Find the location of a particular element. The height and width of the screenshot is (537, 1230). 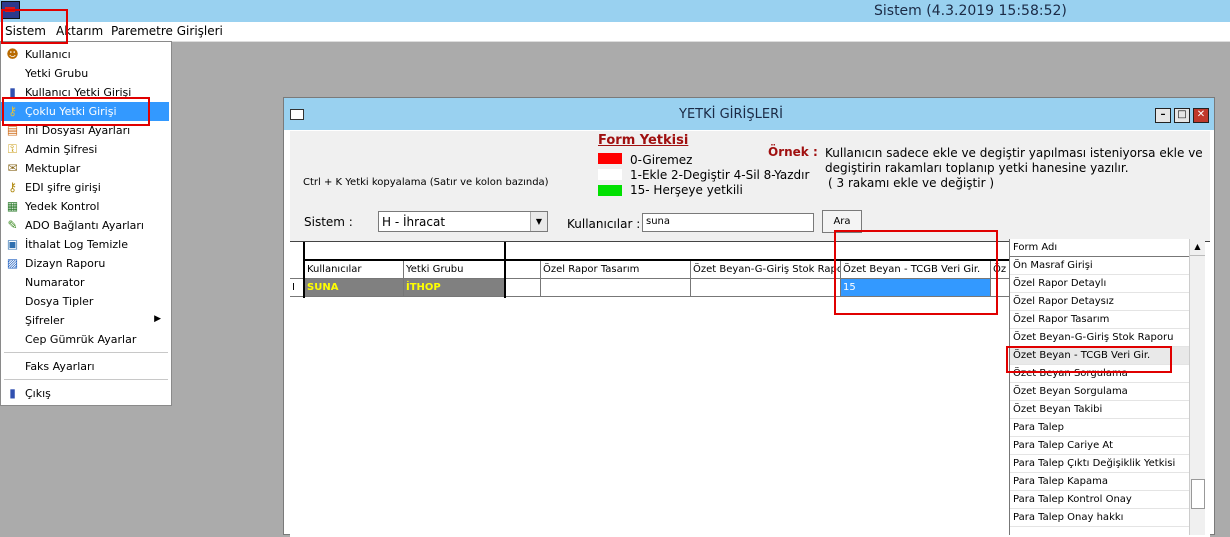

col-header-ozet-beyan-tcgb: Özet Beyan - TCGB Veri Gir. is located at coordinates (916, 270).